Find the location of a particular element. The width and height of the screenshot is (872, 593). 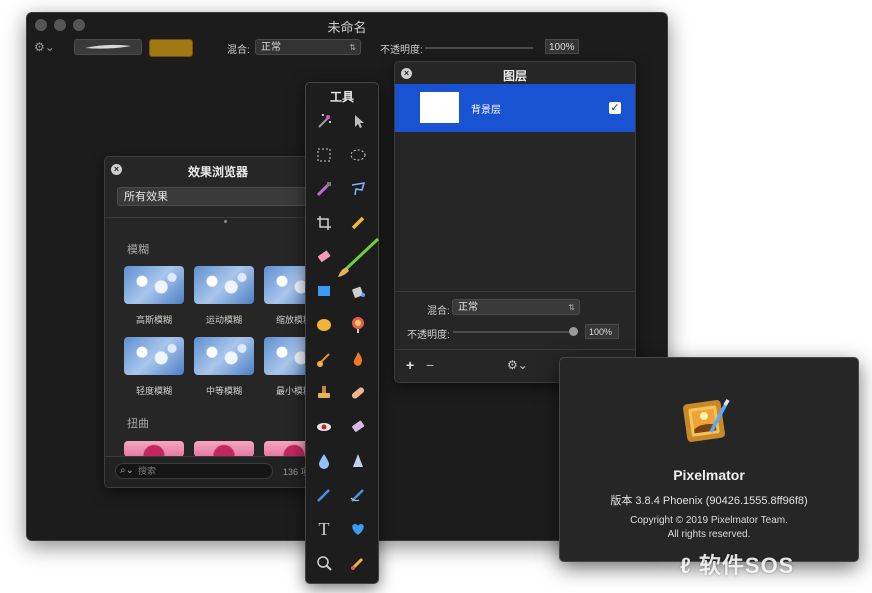

crop-icon is located at coordinates (324, 223).